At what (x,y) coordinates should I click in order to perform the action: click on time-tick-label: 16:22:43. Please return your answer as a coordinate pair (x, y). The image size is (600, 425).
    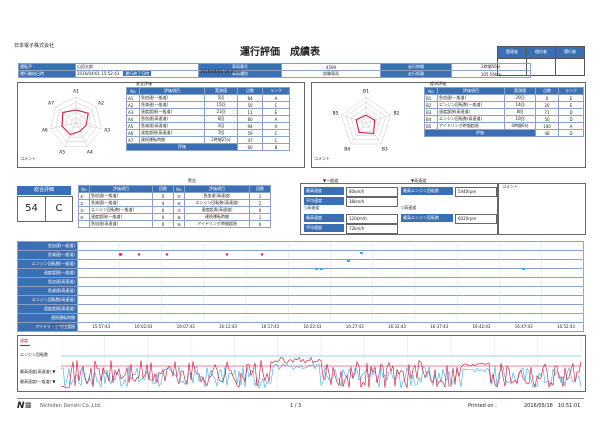
    Looking at the image, I should click on (312, 326).